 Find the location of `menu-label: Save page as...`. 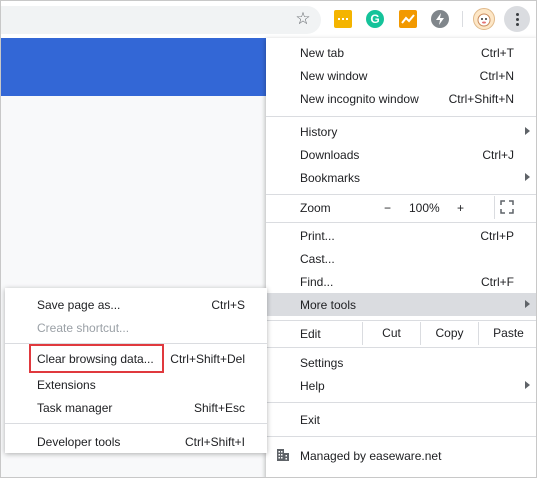

menu-label: Save page as... is located at coordinates (79, 304).